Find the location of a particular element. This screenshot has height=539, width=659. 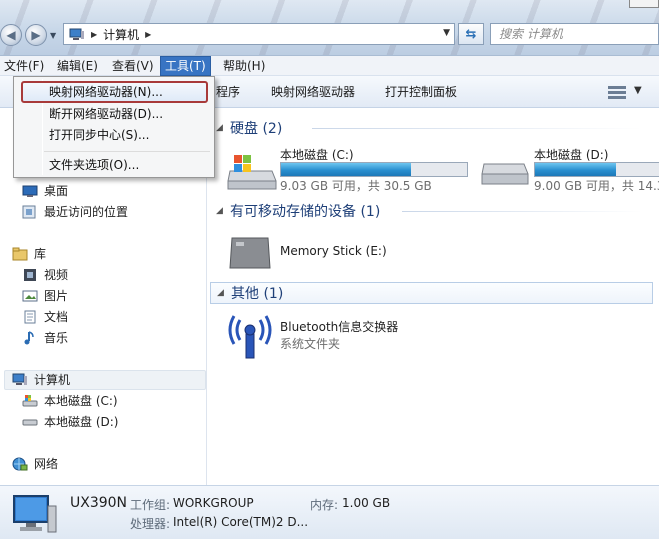

nav-videos: 视频 is located at coordinates (45, 275).